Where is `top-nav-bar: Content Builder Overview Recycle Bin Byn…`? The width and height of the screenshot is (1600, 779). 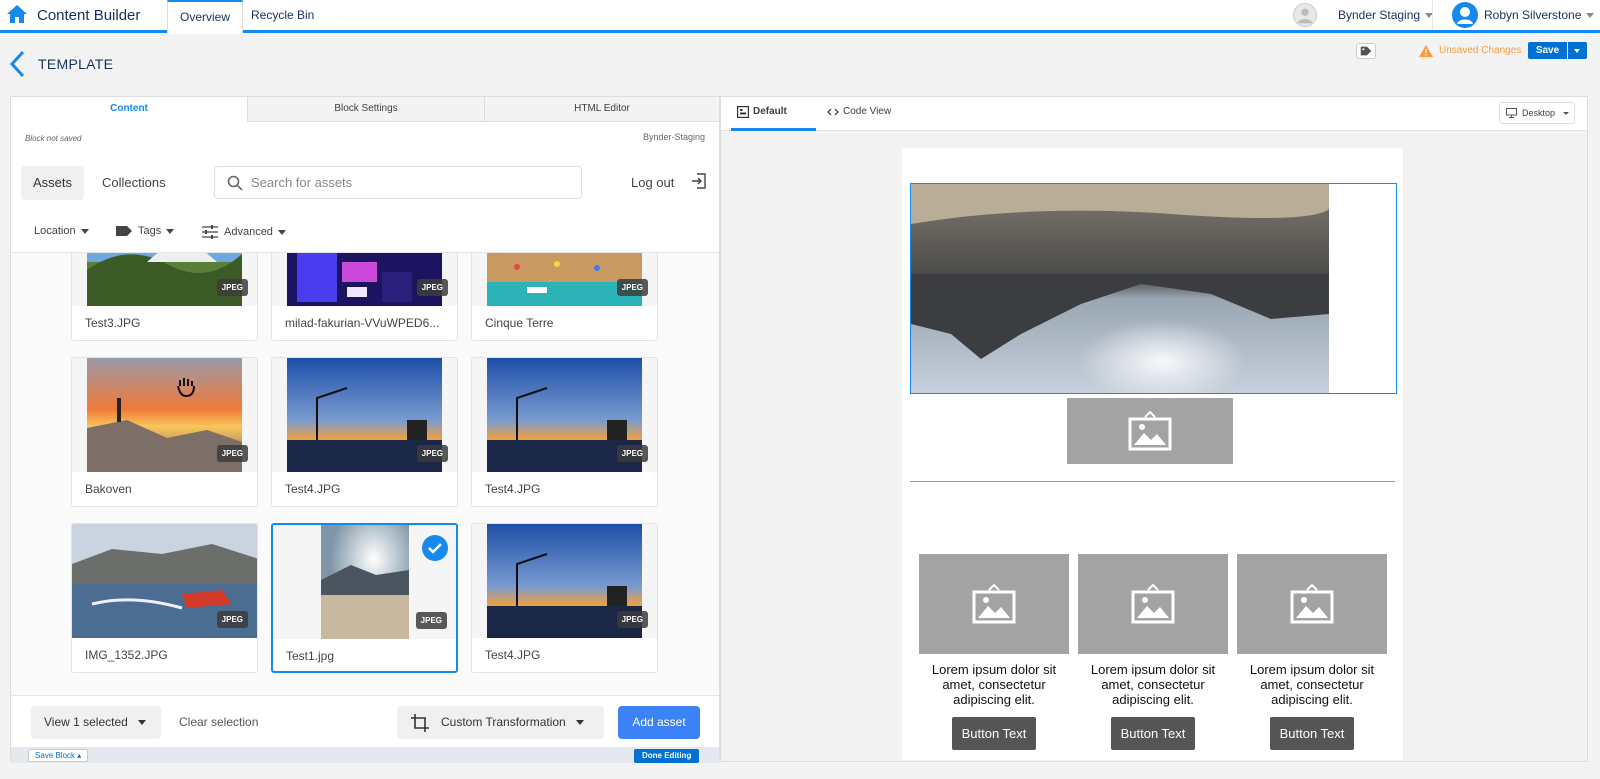 top-nav-bar: Content Builder Overview Recycle Bin Byn… is located at coordinates (800, 17).